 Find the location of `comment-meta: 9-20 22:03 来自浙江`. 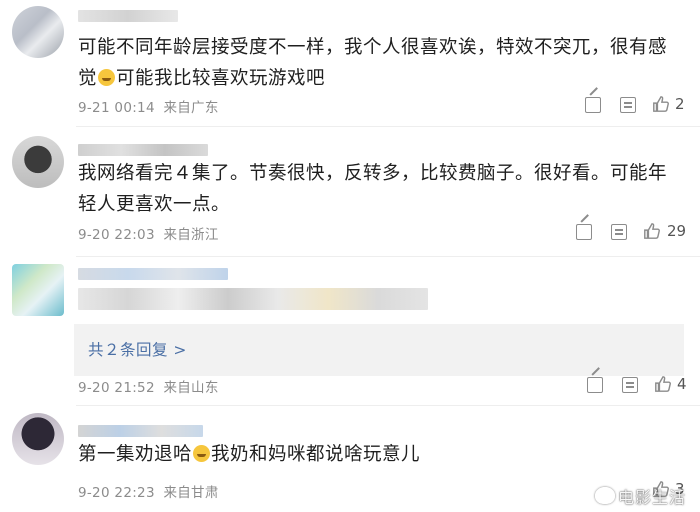

comment-meta: 9-20 22:03 来自浙江 is located at coordinates (148, 233).